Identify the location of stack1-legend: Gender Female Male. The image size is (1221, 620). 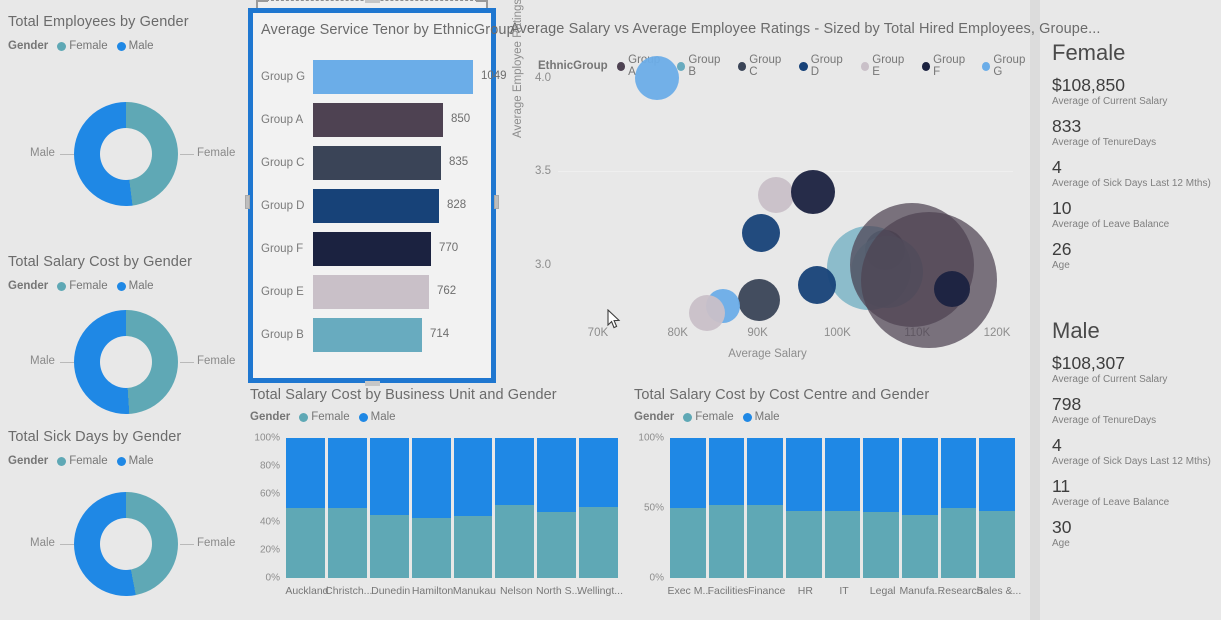
(323, 417).